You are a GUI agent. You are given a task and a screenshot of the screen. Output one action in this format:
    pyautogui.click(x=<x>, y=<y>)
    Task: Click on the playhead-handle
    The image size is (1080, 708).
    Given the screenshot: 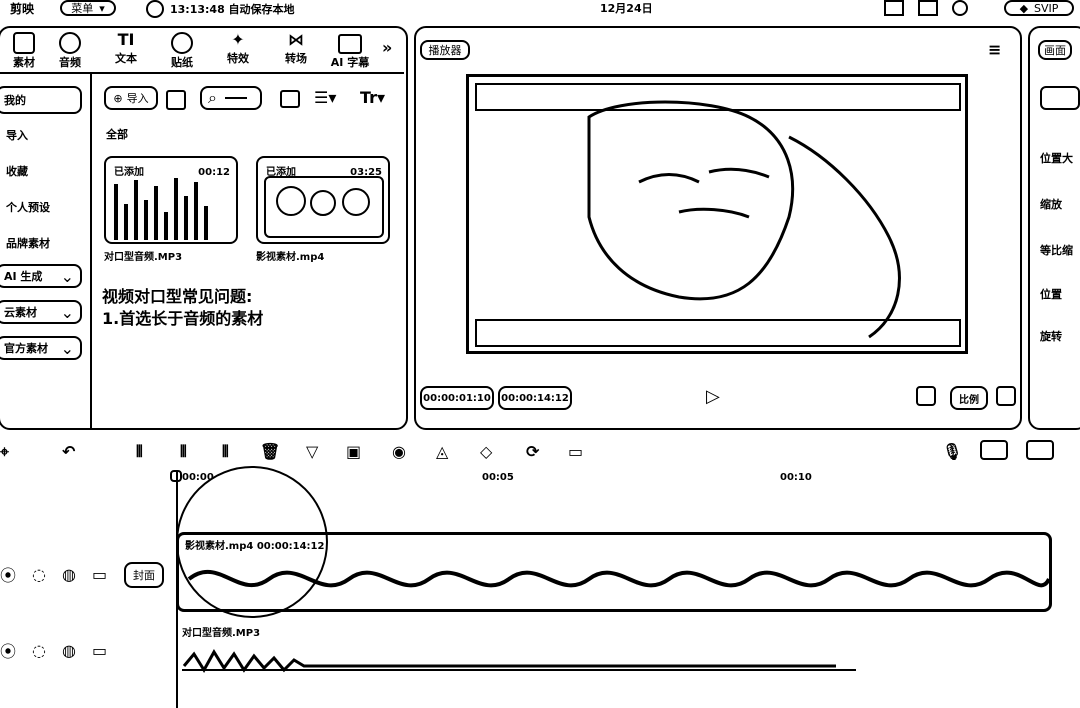 What is the action you would take?
    pyautogui.click(x=176, y=476)
    